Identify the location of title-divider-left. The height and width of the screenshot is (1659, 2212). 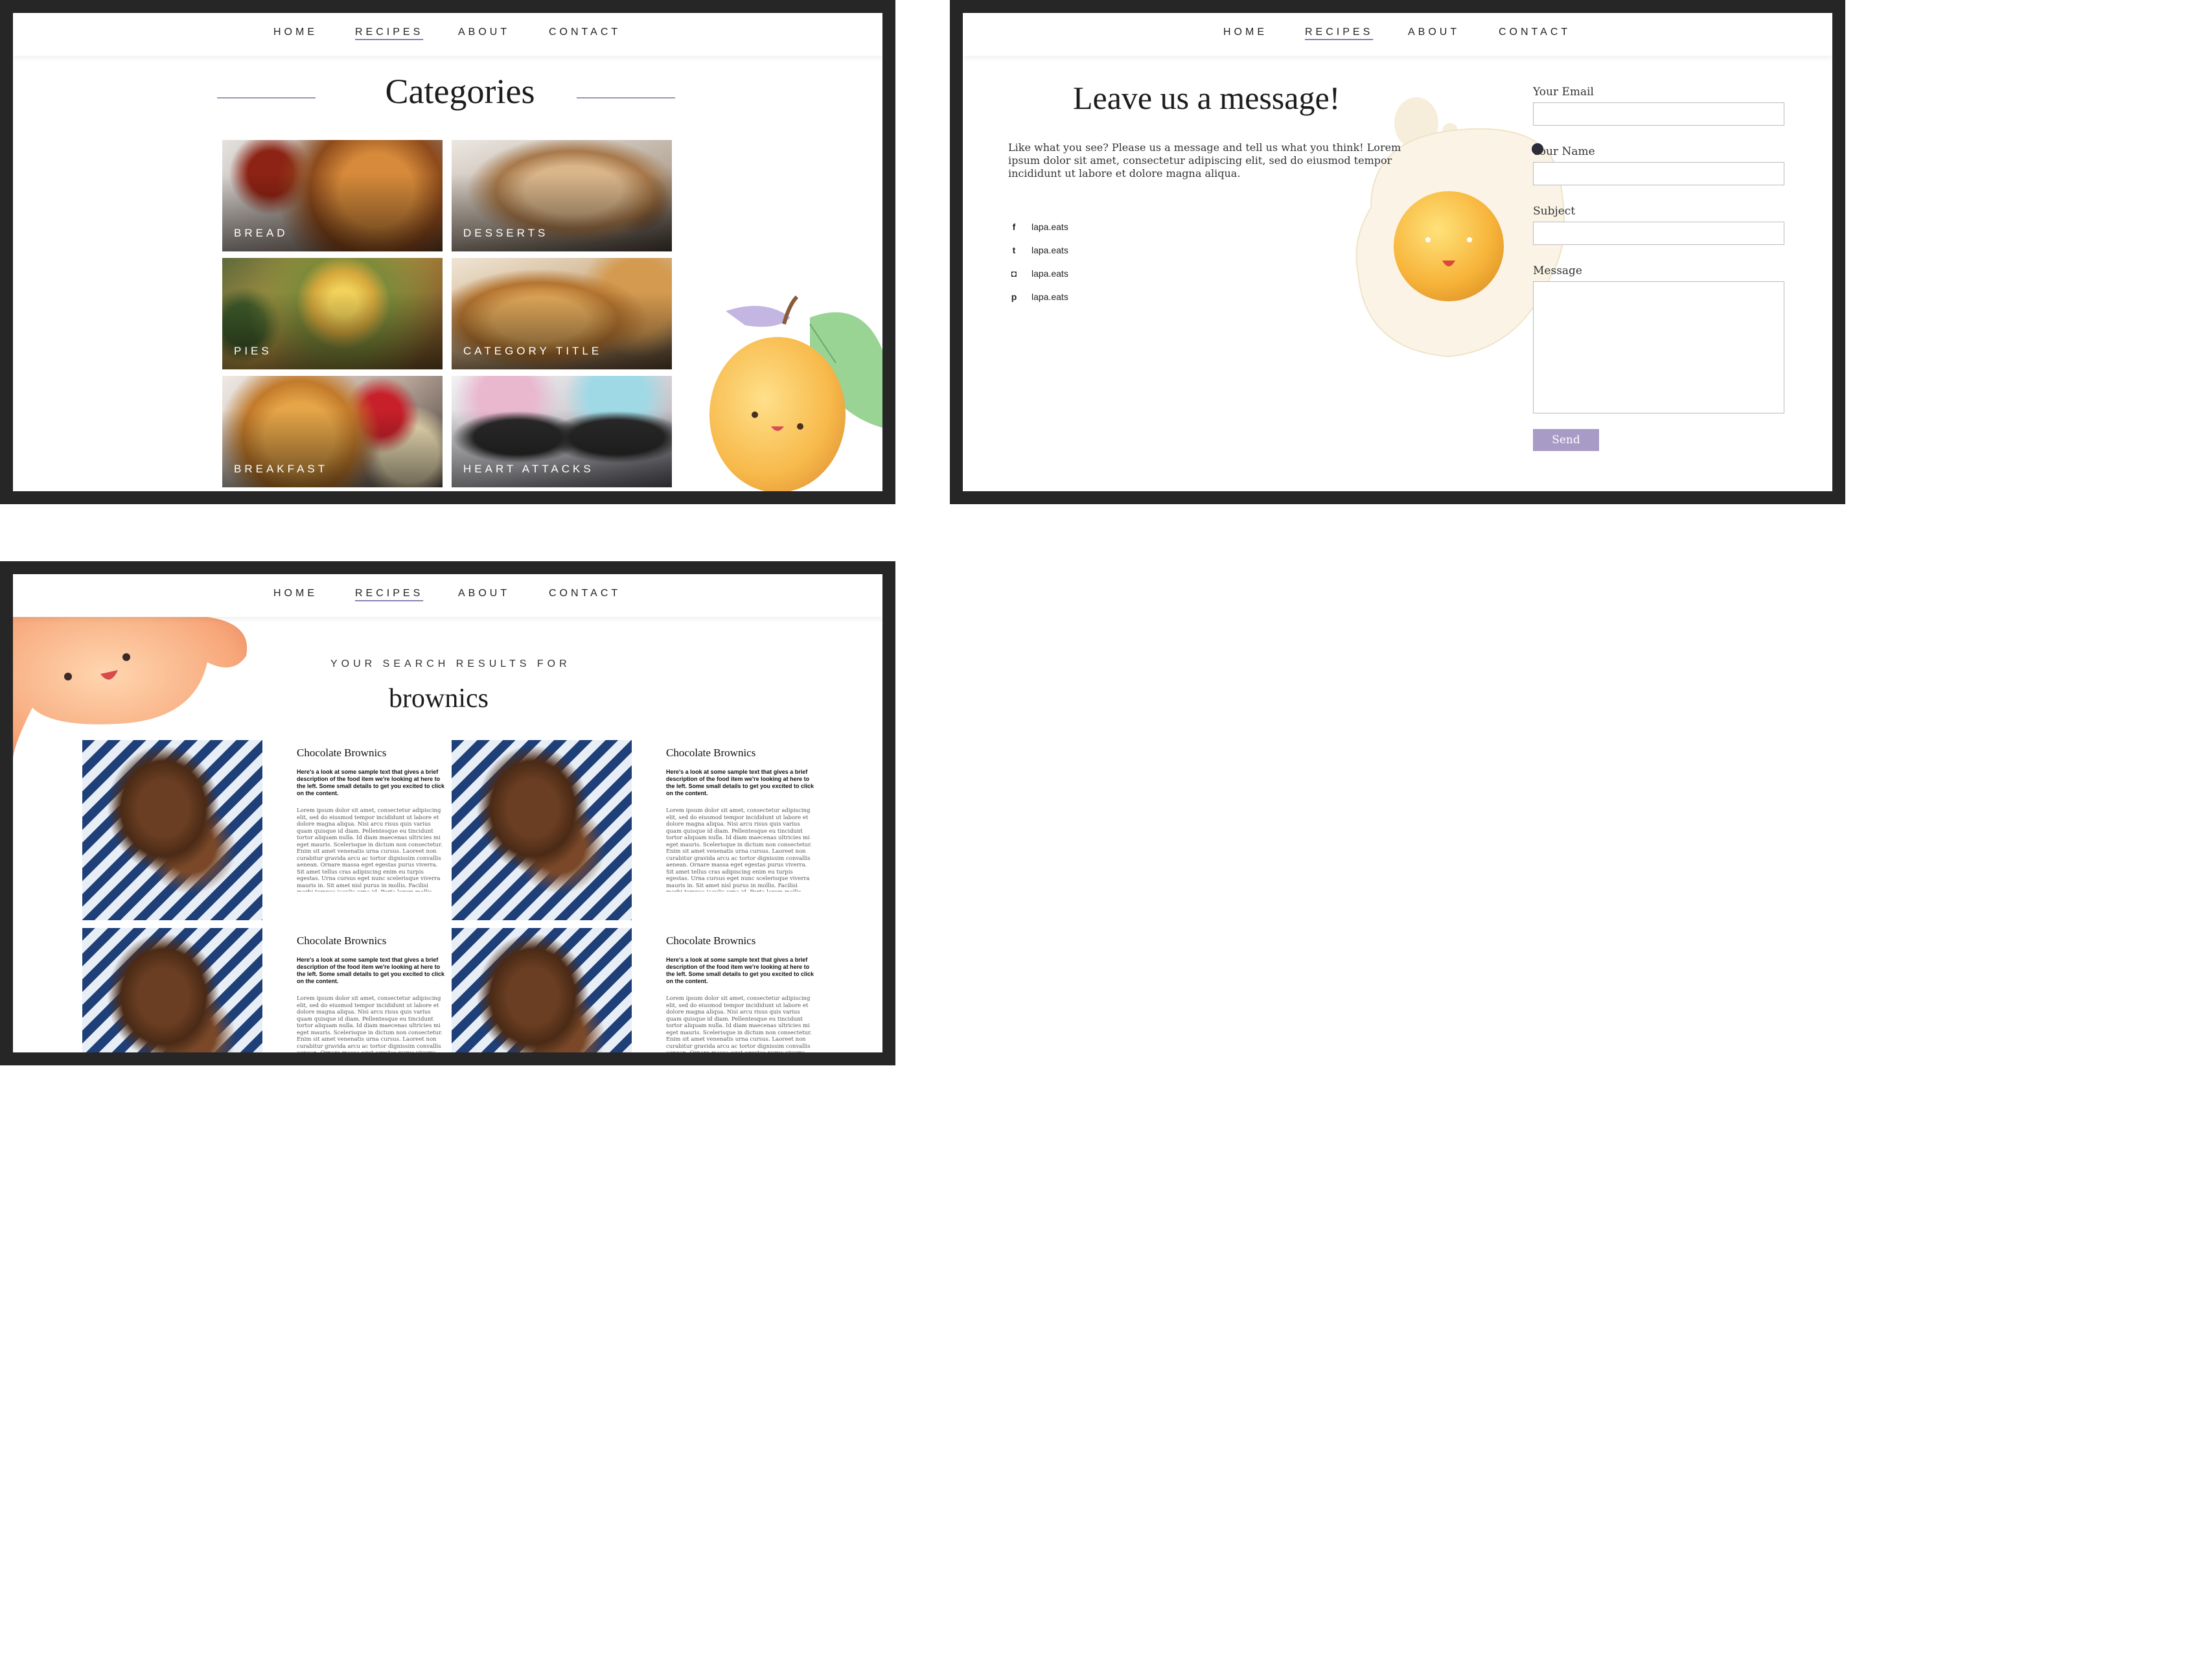
(266, 98).